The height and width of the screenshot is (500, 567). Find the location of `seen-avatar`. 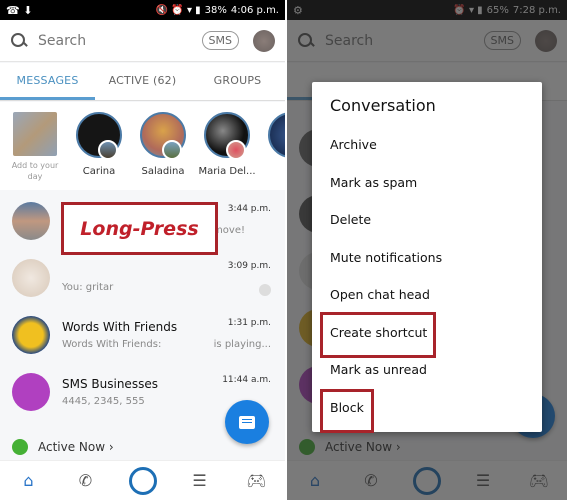

seen-avatar is located at coordinates (265, 290).